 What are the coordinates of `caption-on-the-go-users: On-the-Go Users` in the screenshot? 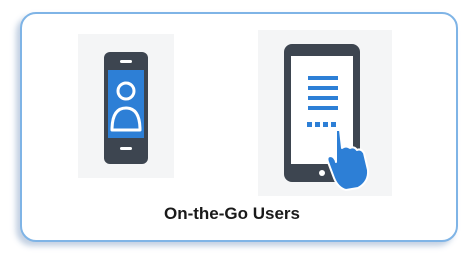 It's located at (232, 213).